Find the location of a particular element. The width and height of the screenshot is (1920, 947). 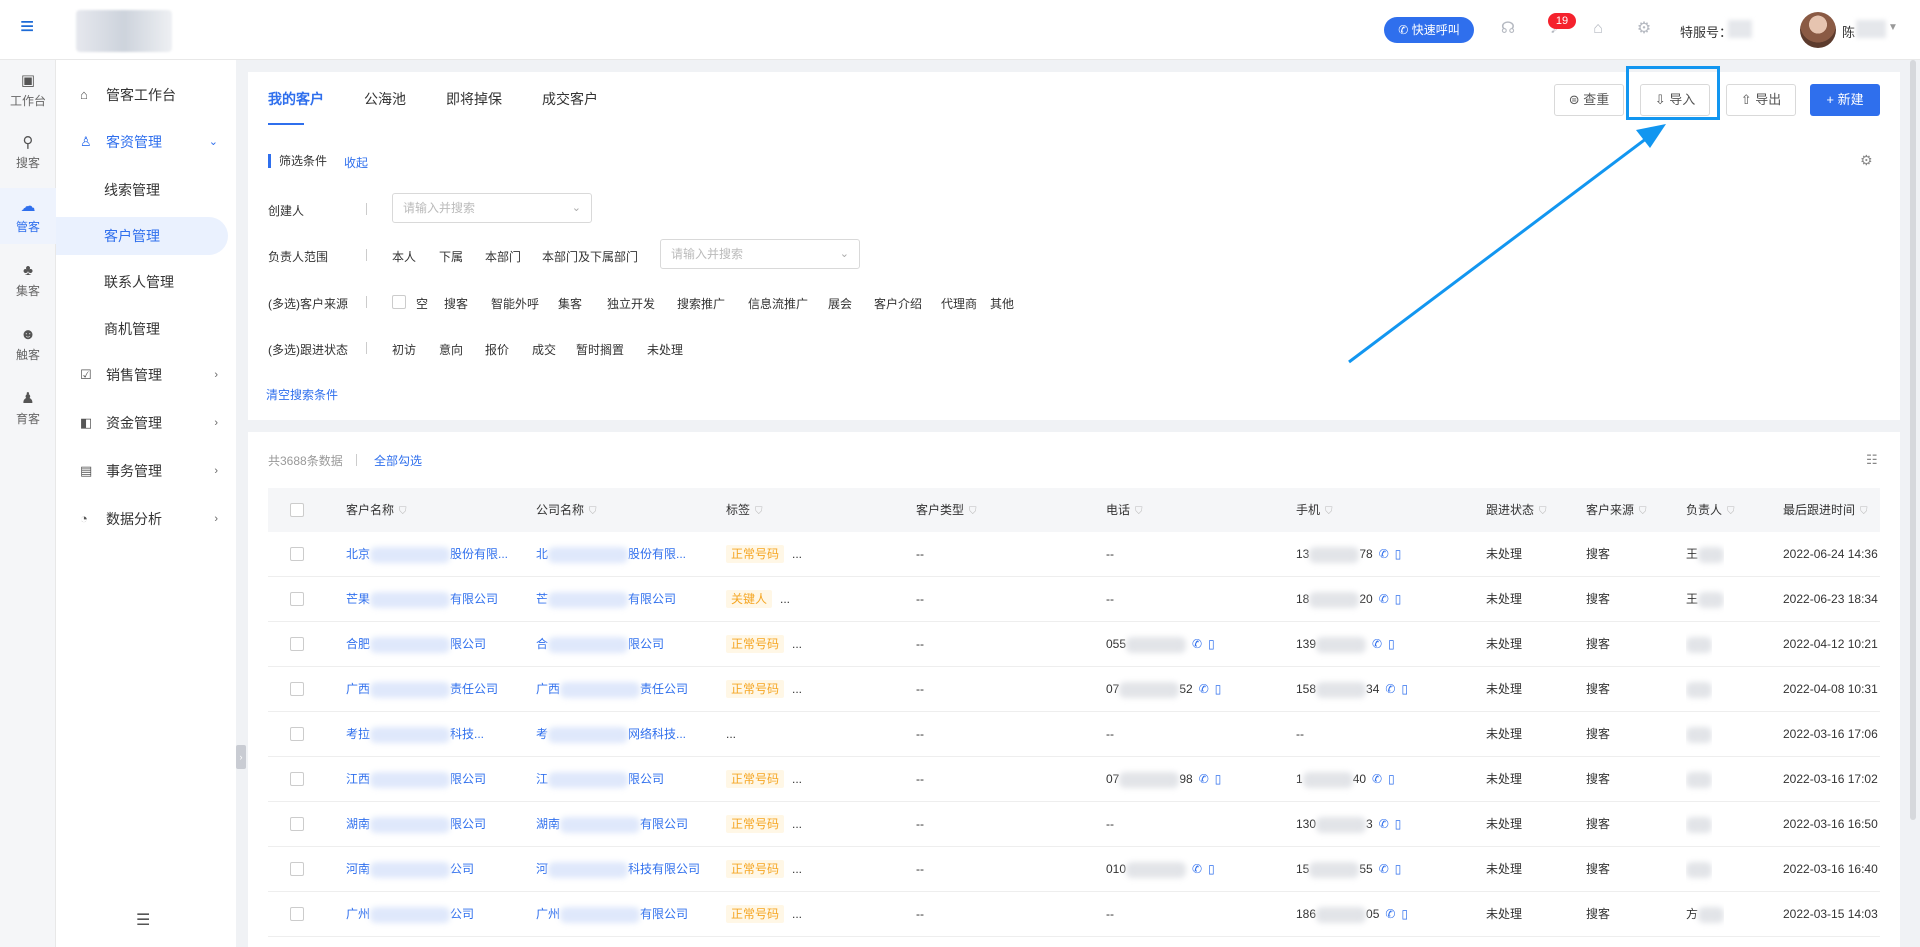

customer-name-link: 河南 公司 is located at coordinates (410, 869).